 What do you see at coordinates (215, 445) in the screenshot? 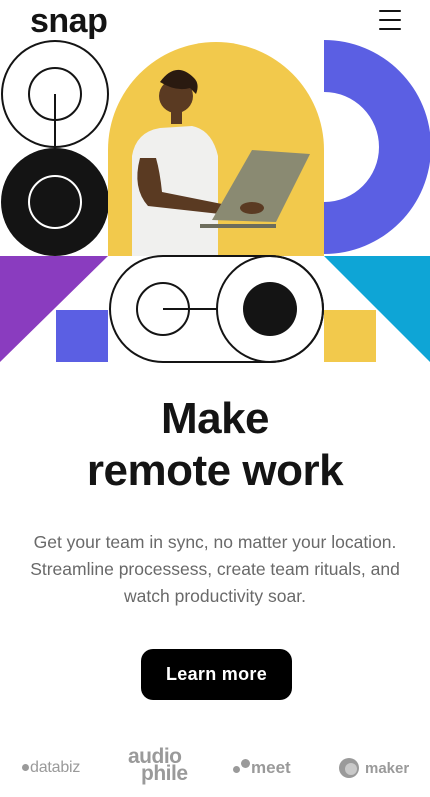
I see `hero-title: Make remote work` at bounding box center [215, 445].